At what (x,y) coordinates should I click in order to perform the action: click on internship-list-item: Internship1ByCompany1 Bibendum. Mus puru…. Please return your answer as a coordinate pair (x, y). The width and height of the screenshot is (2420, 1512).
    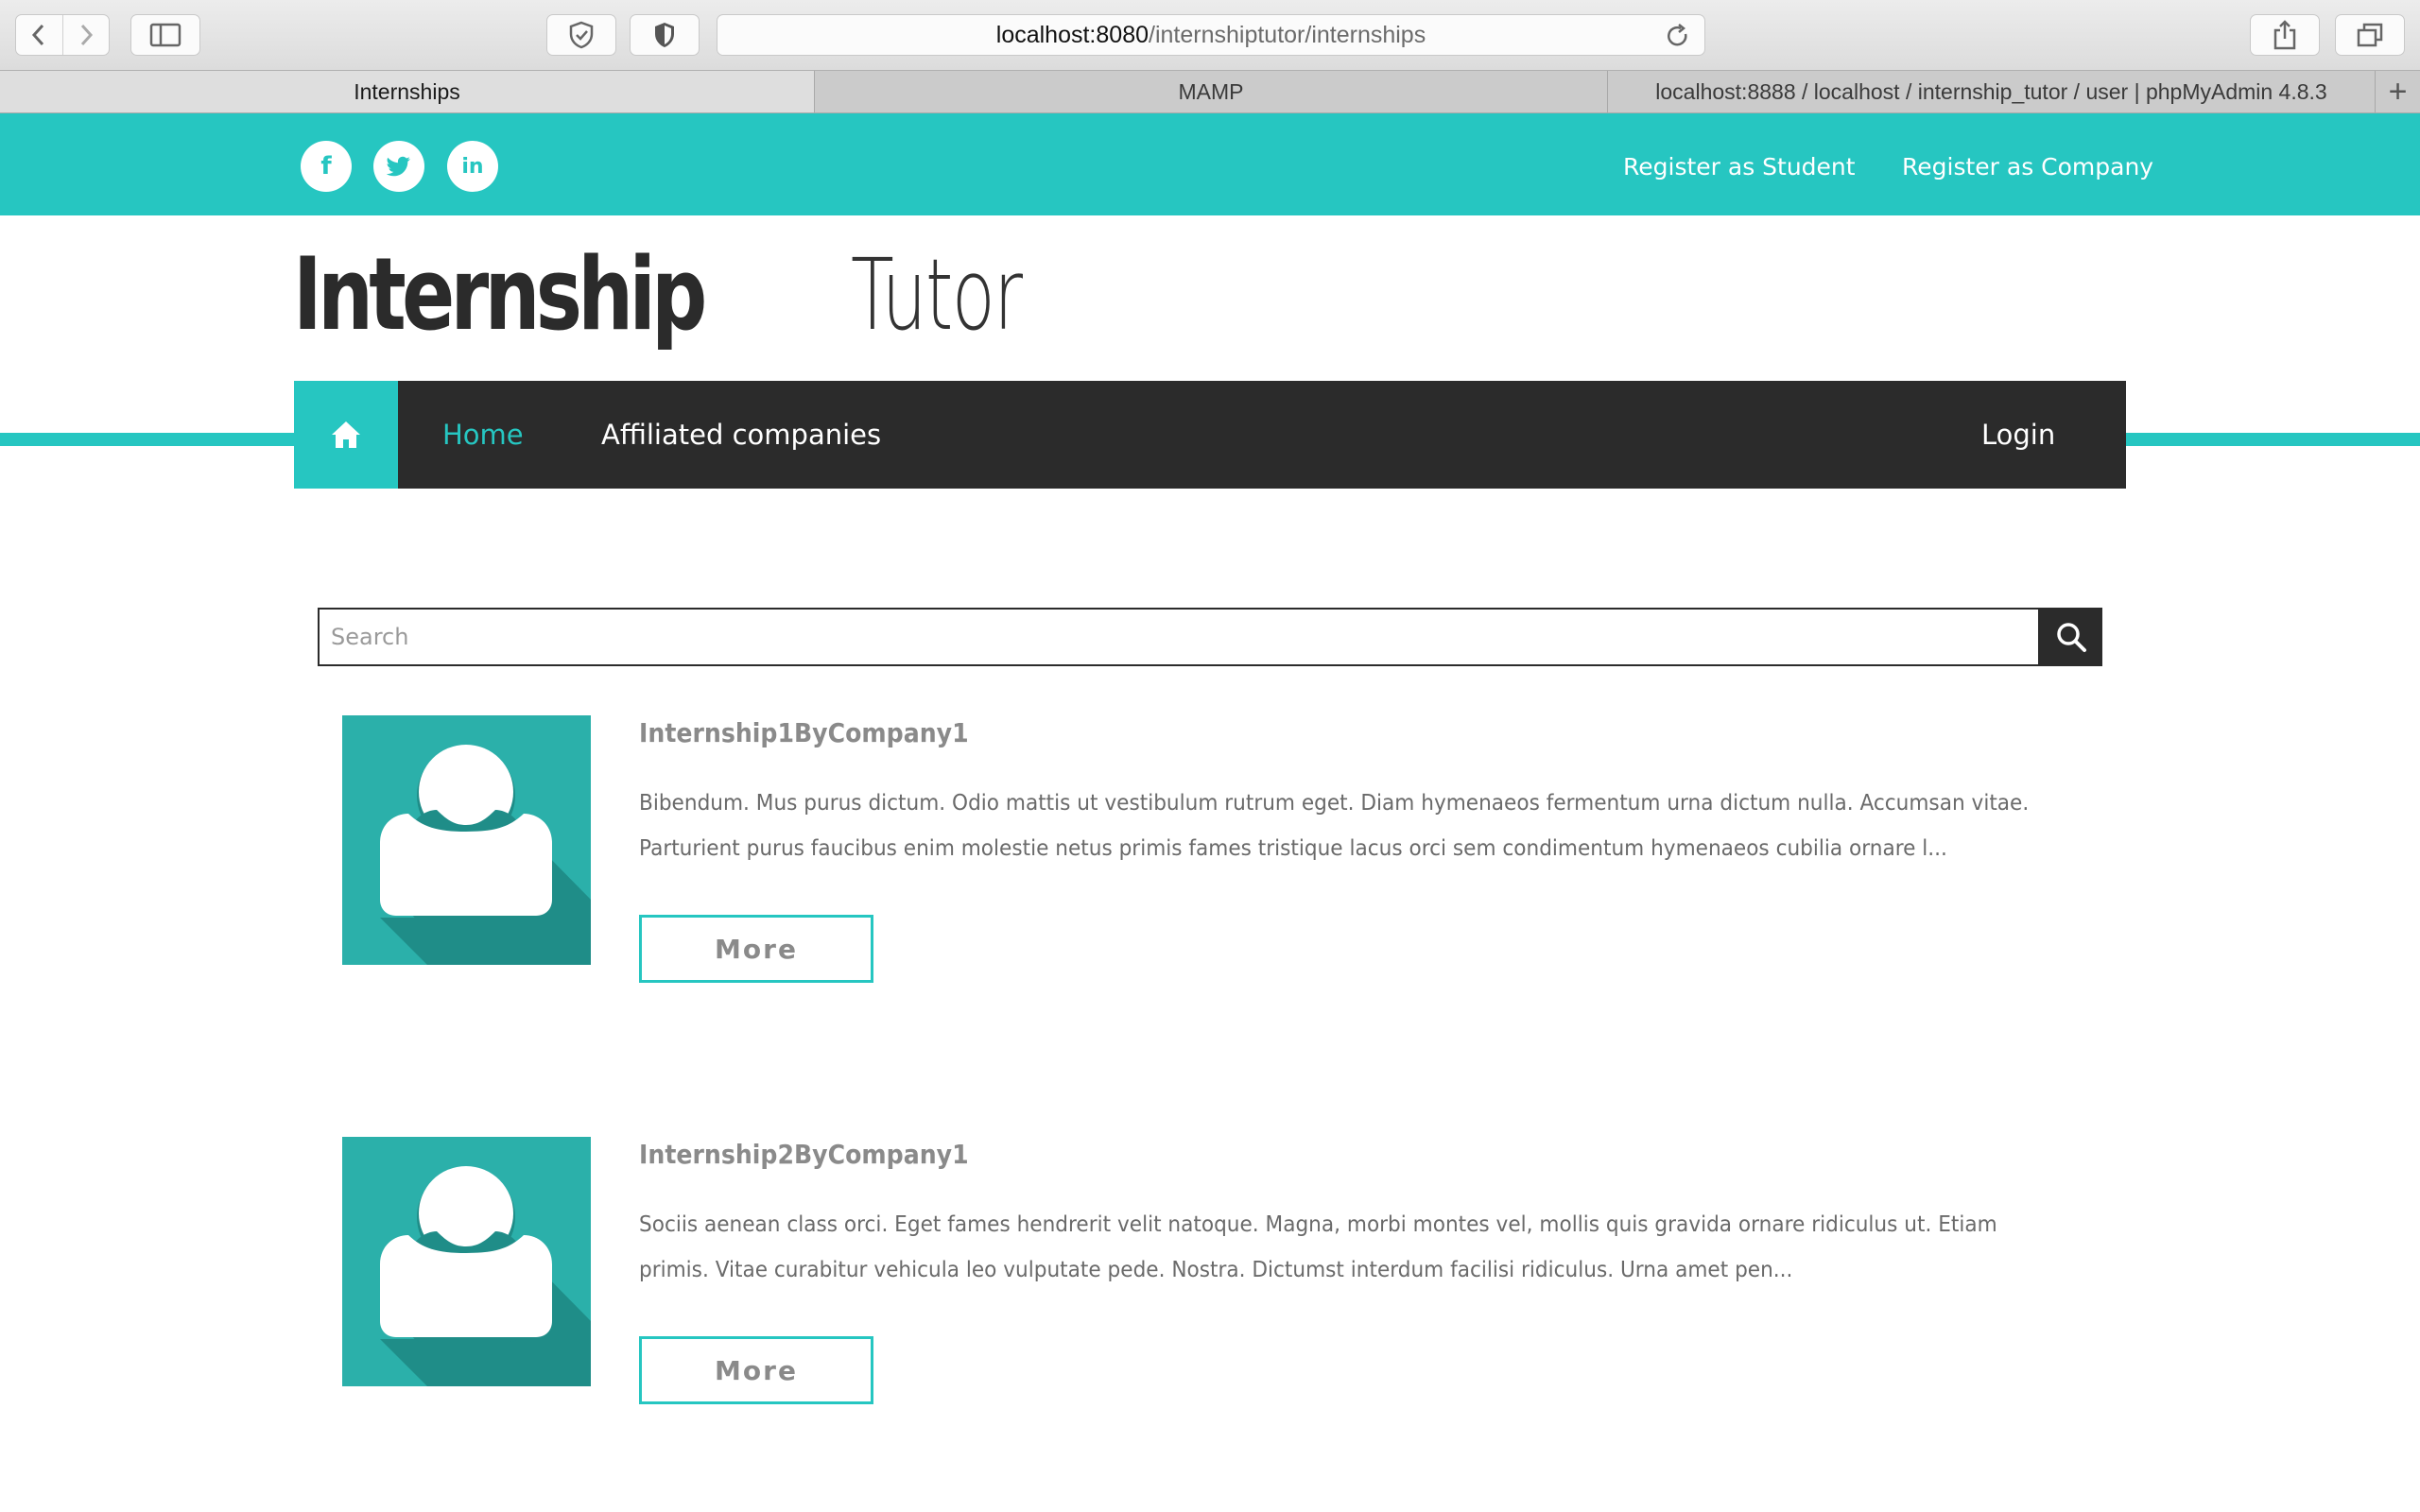
    Looking at the image, I should click on (1231, 857).